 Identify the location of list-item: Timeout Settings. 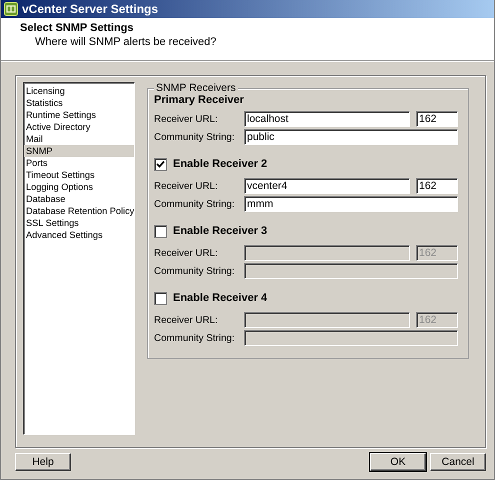
(79, 175).